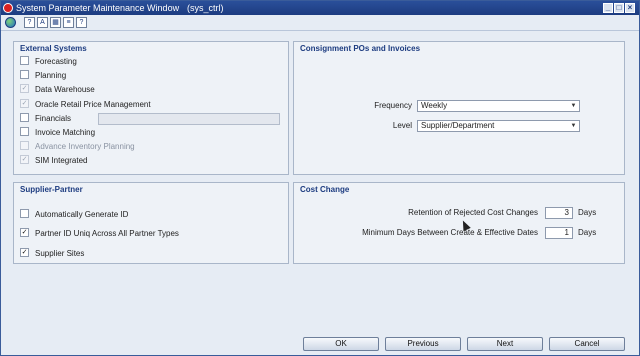  I want to click on toolbar: ? A ▦ ≡ ?, so click(320, 23).